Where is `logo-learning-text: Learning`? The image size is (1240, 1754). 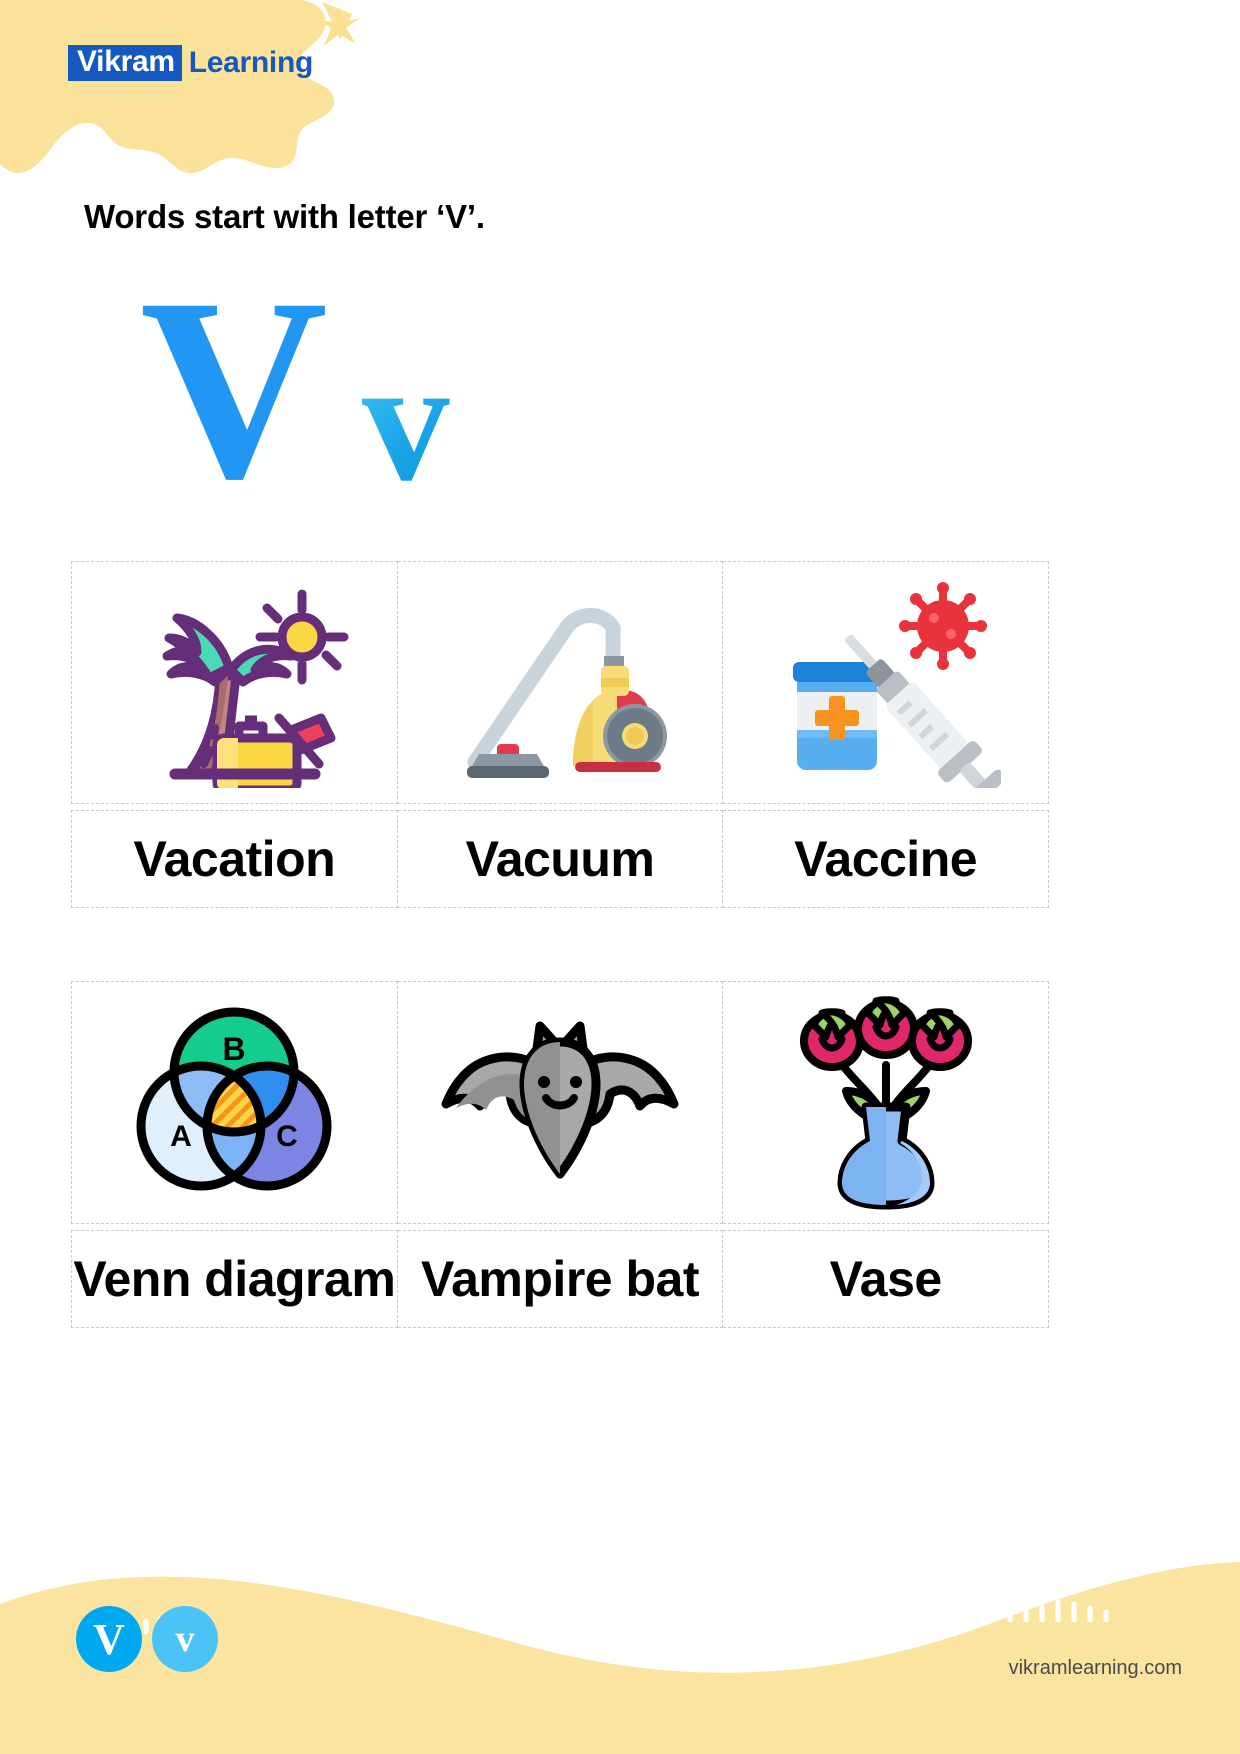
logo-learning-text: Learning is located at coordinates (251, 62).